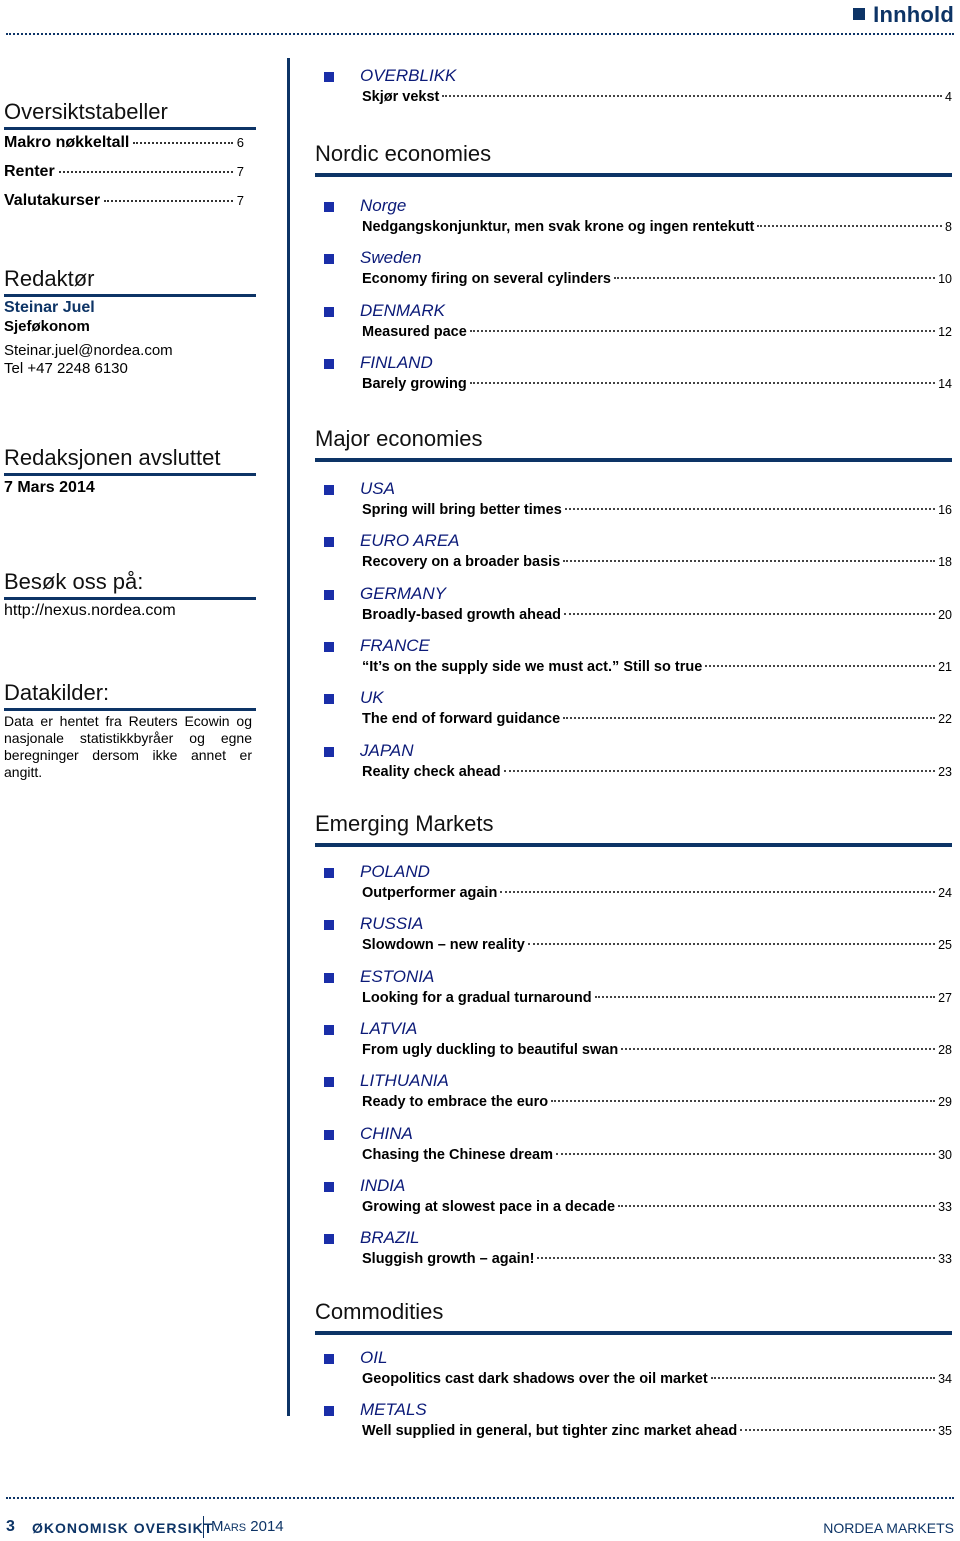  Describe the element at coordinates (29, 171) in the screenshot. I see `toc-link-label: Renter` at that location.